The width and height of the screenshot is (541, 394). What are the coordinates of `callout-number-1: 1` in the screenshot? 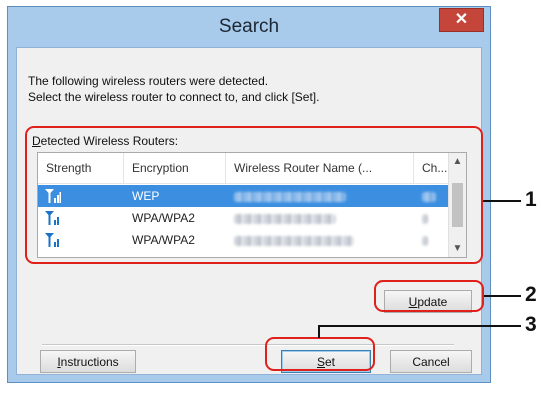 It's located at (531, 199).